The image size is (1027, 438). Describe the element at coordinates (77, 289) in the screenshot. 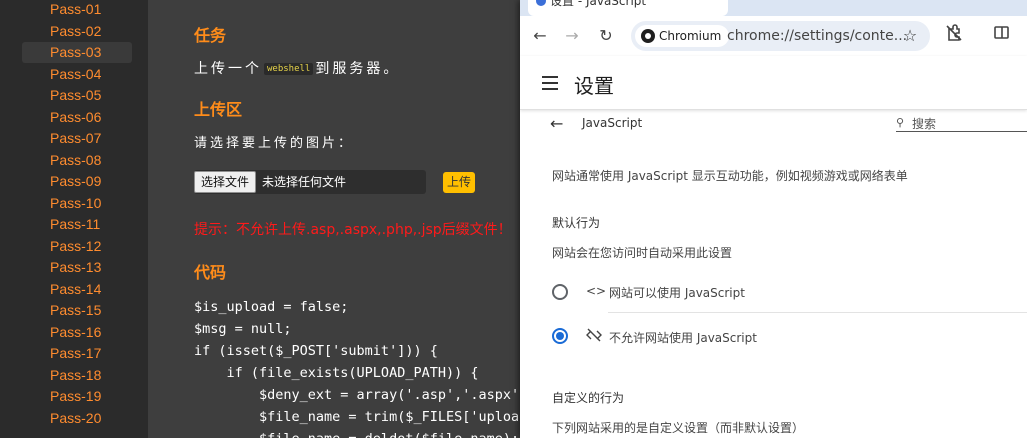

I see `sidebar-item-pass-14: Pass-14` at that location.